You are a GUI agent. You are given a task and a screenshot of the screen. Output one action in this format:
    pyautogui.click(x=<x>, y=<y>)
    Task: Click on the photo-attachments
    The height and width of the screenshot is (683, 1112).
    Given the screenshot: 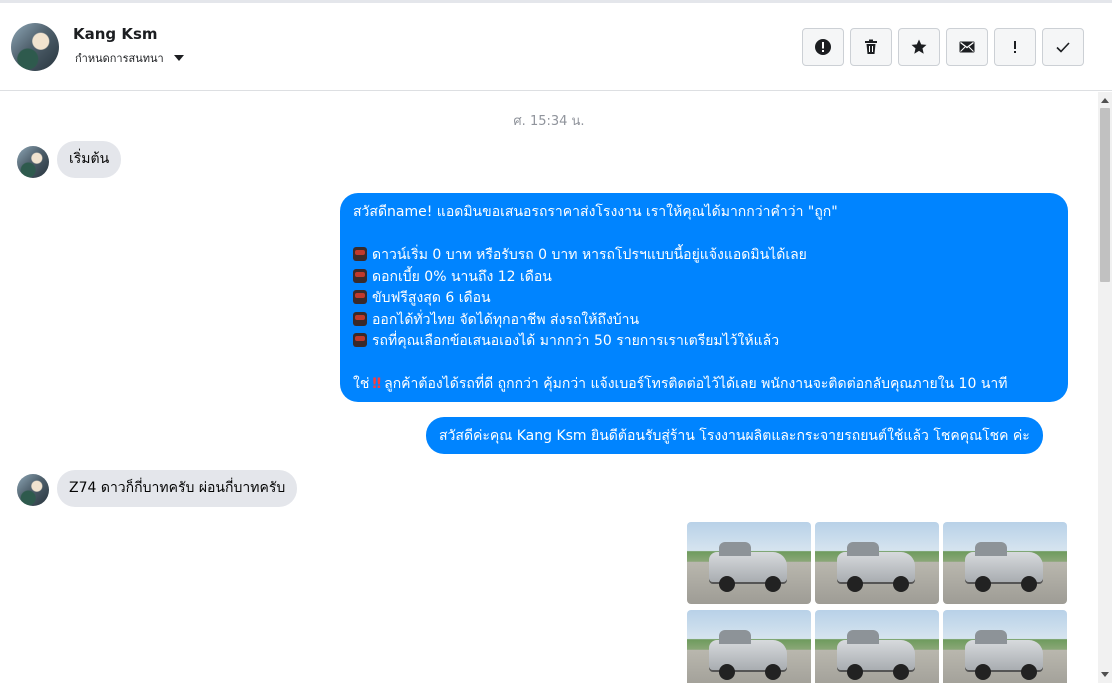 What is the action you would take?
    pyautogui.click(x=877, y=602)
    